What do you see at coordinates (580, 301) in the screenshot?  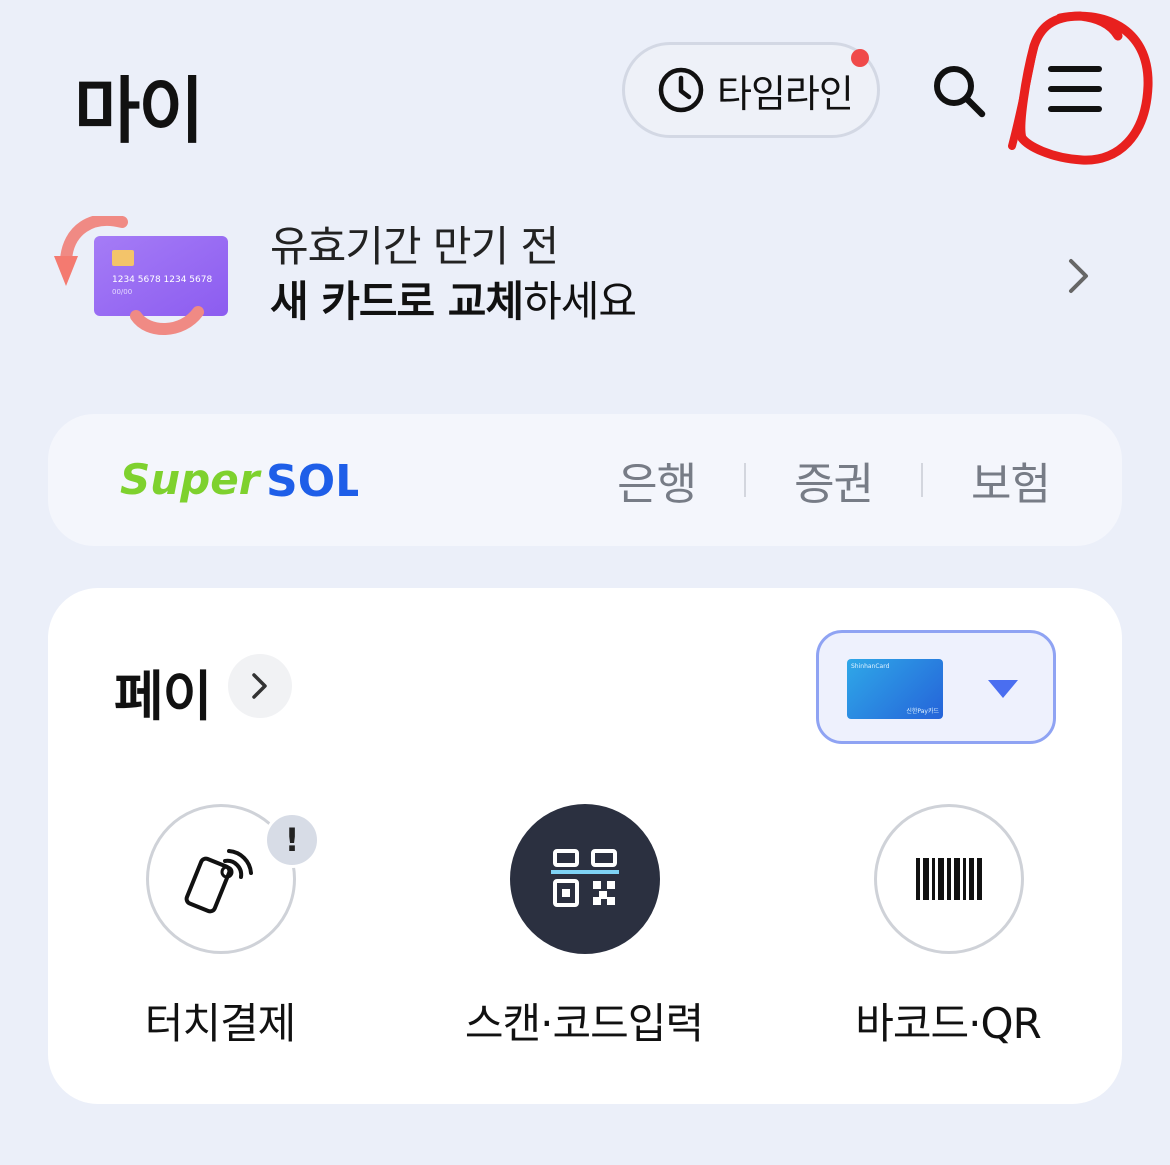 I see `banner-line2-rest: 하세요` at bounding box center [580, 301].